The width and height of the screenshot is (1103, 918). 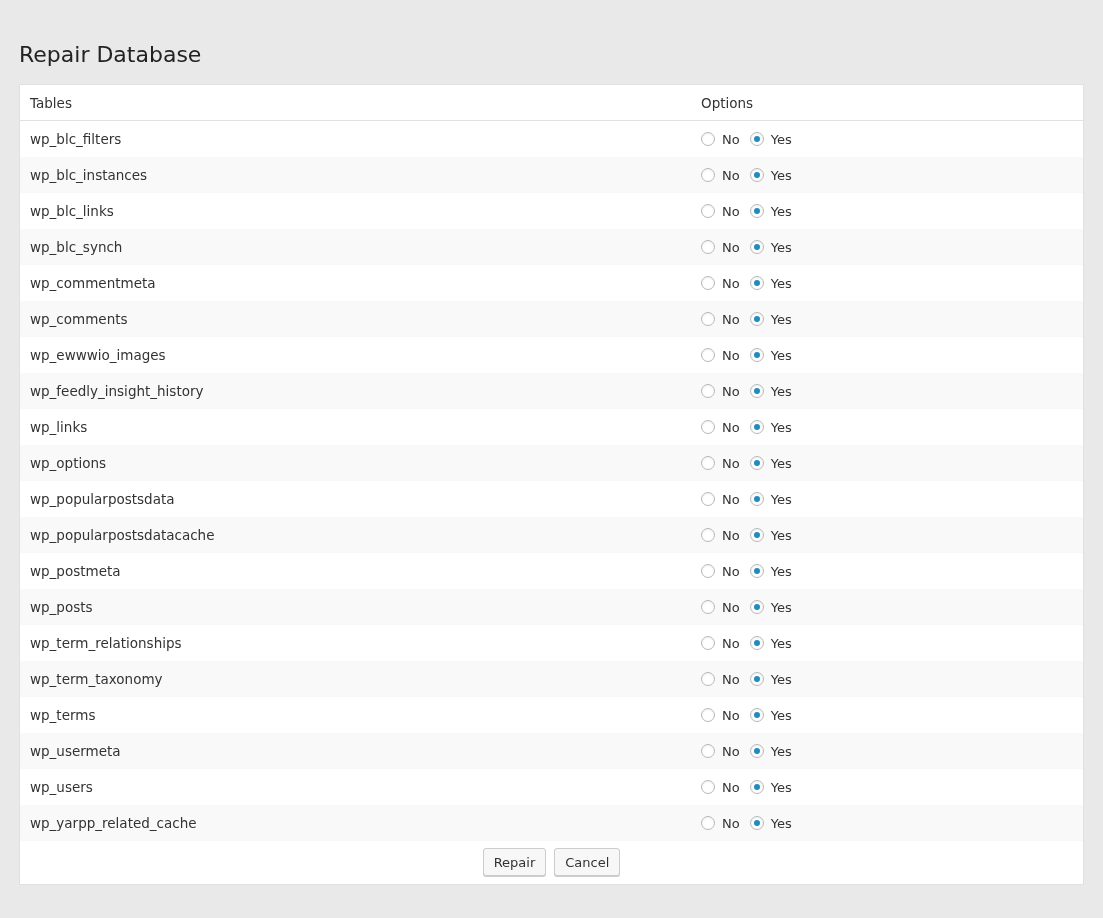 What do you see at coordinates (75, 751) in the screenshot?
I see `table-name: wp_usermeta` at bounding box center [75, 751].